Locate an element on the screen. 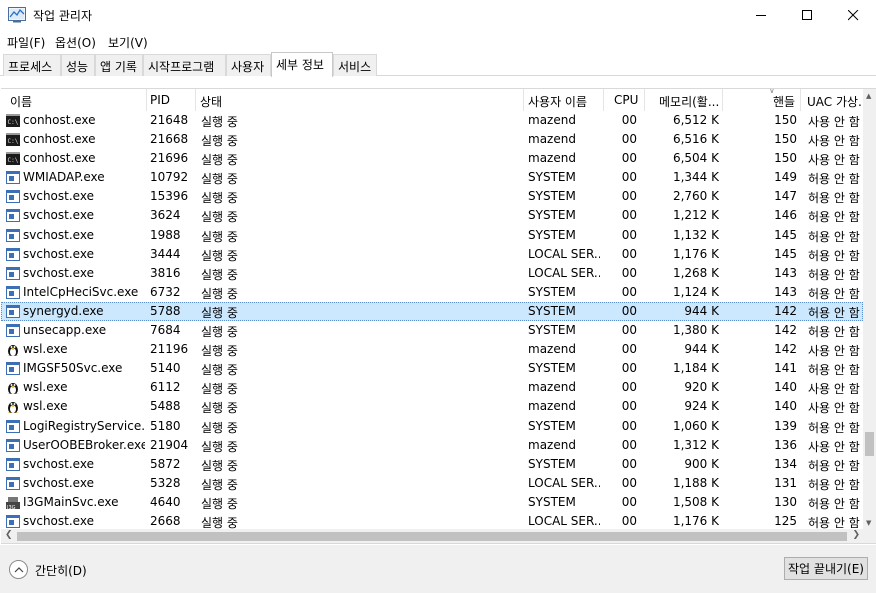 This screenshot has width=876, height=593. tab-services: 서비스 is located at coordinates (355, 65).